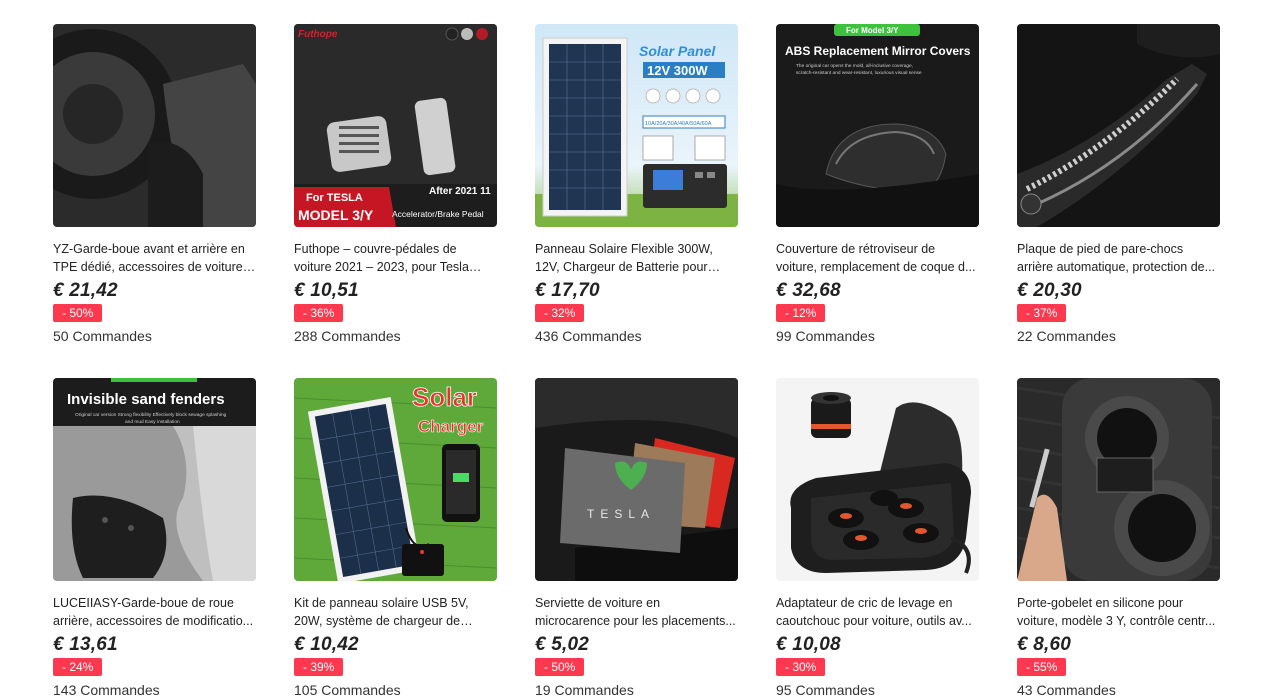 The image size is (1280, 699). Describe the element at coordinates (1118, 479) in the screenshot. I see `product-image-cup-holder` at that location.